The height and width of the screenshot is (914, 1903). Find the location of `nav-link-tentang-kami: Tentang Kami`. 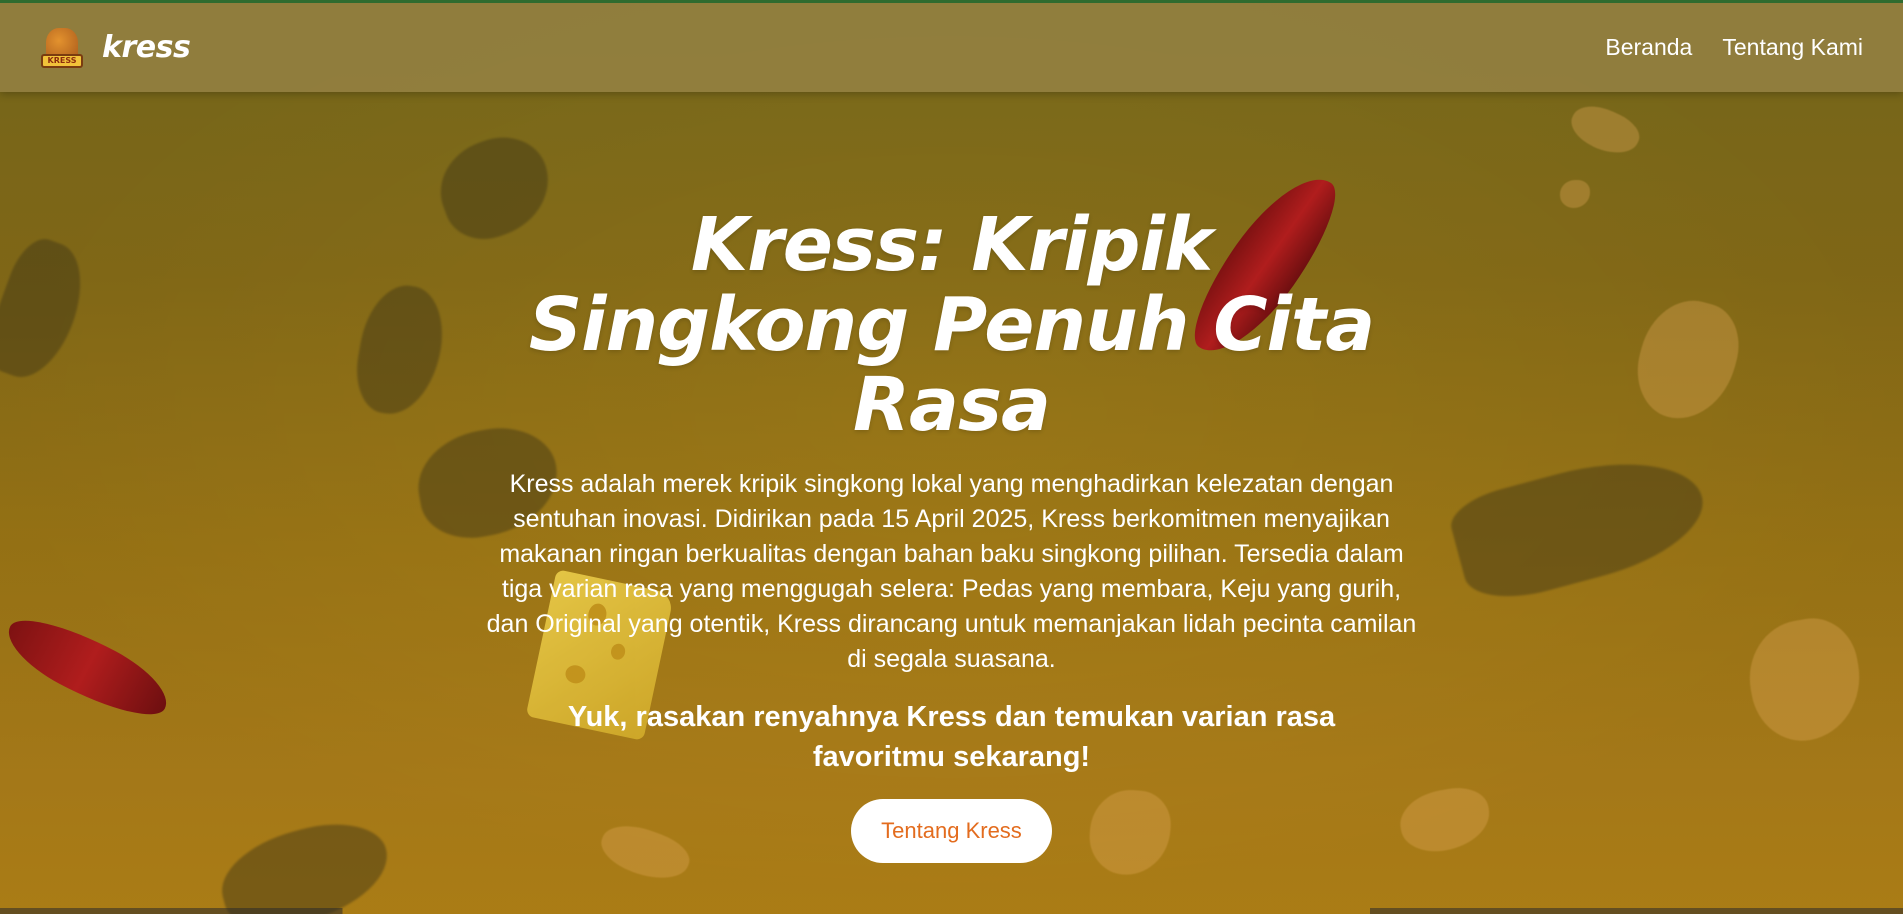

nav-link-tentang-kami: Tentang Kami is located at coordinates (1792, 47).